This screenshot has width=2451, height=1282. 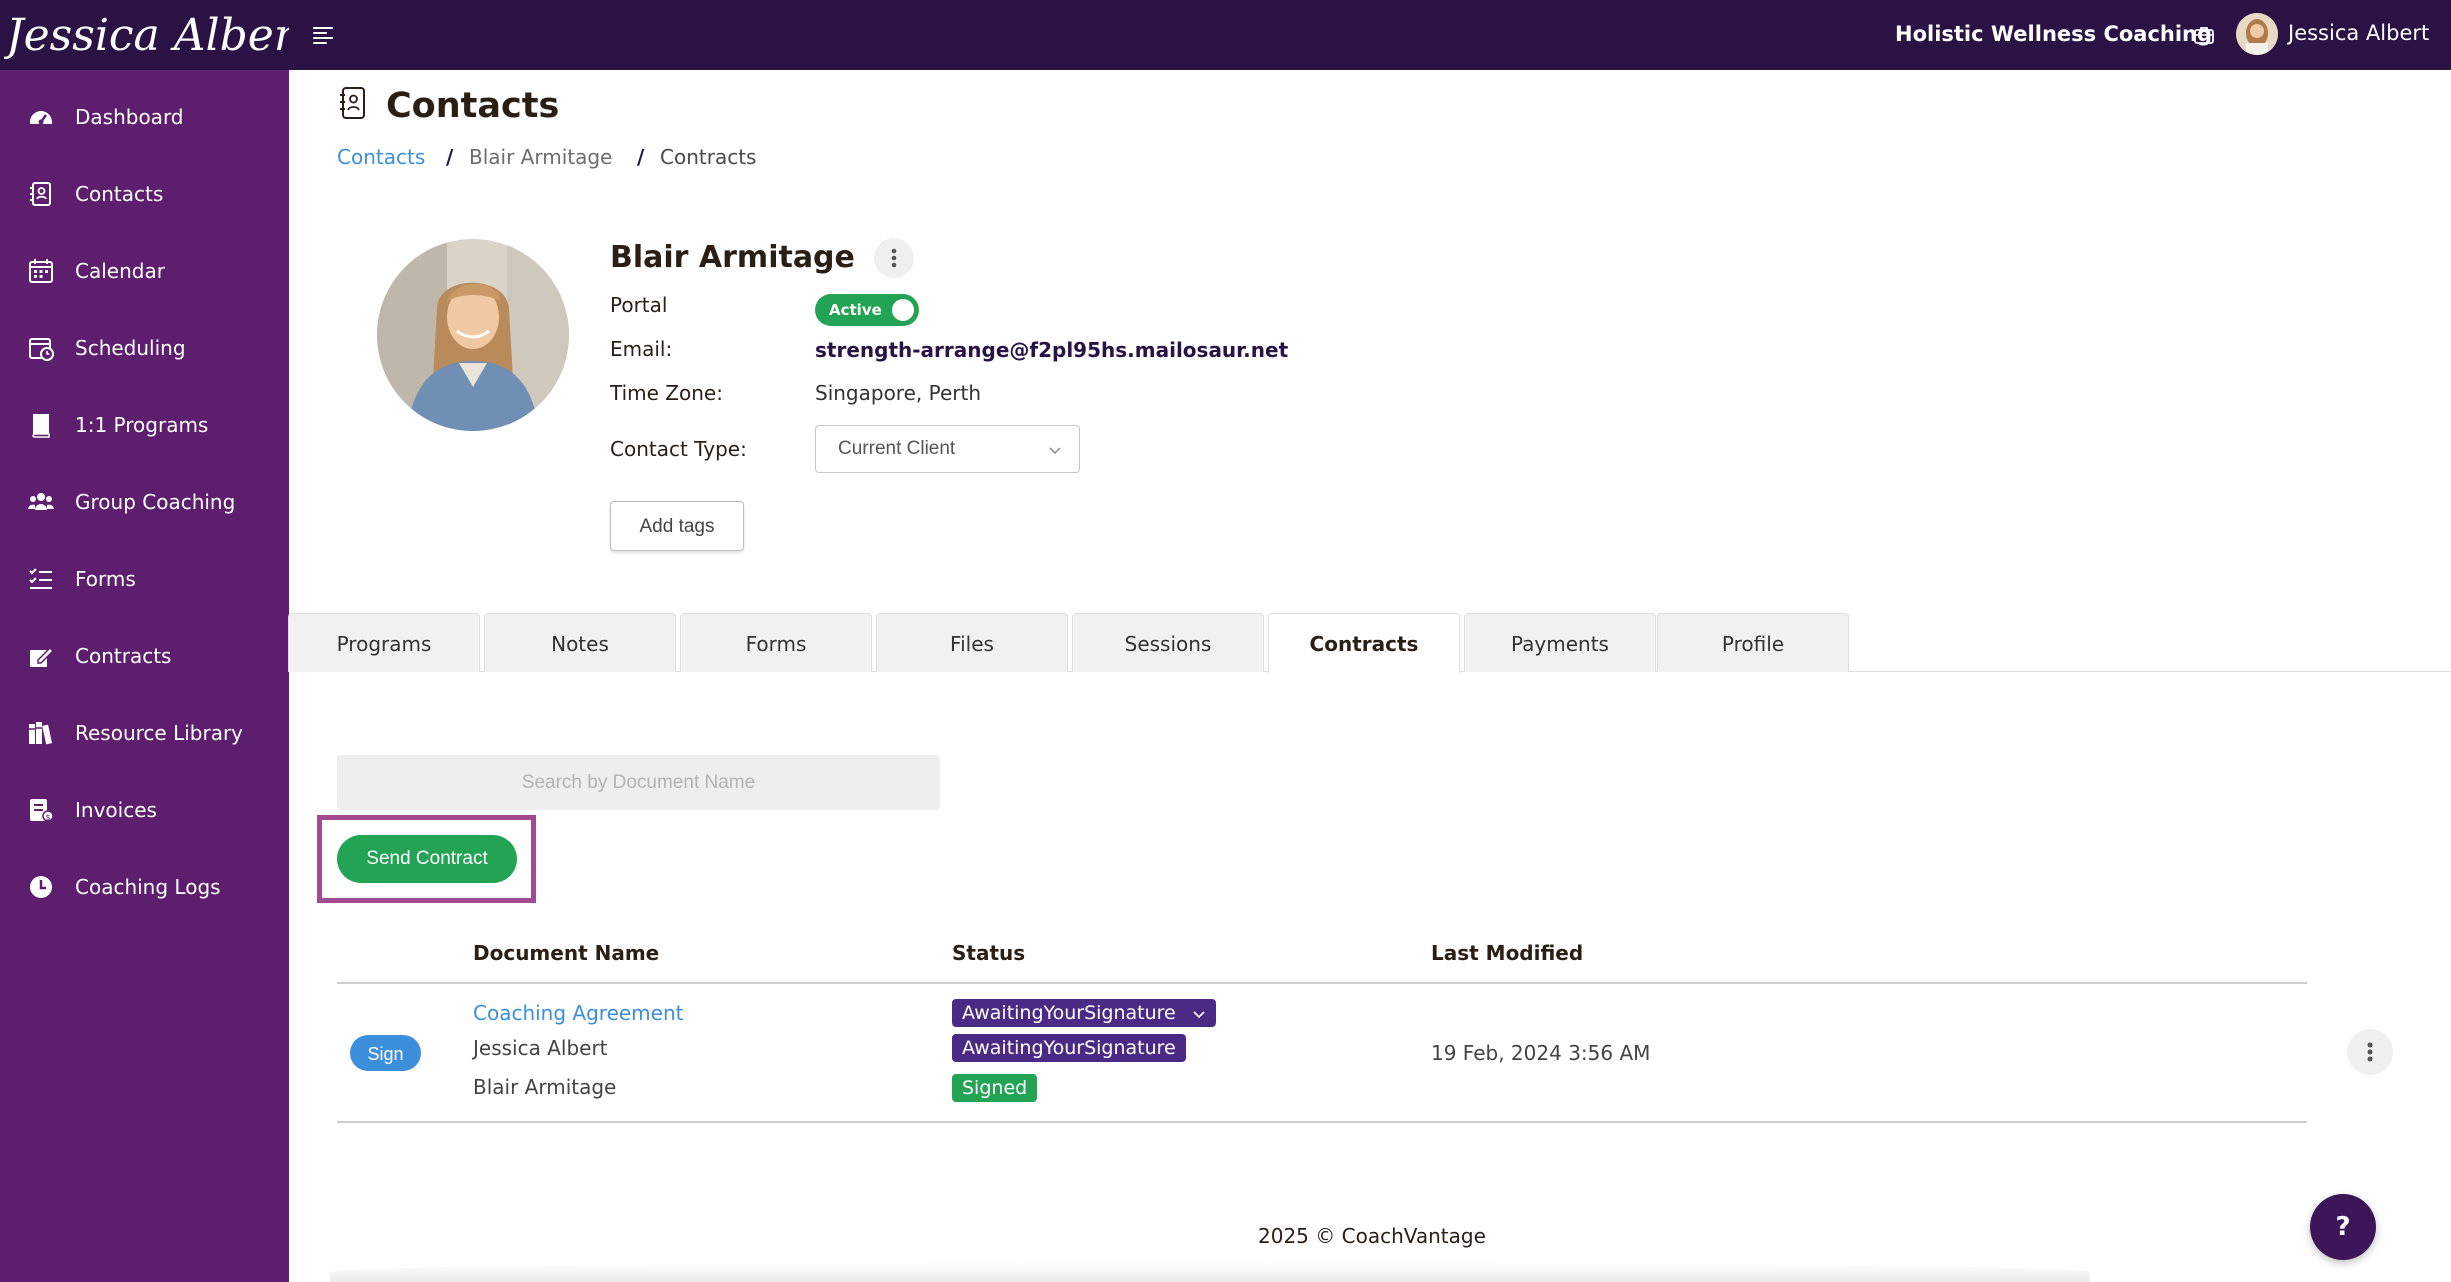 I want to click on user-name: Jessica Albert, so click(x=2358, y=33).